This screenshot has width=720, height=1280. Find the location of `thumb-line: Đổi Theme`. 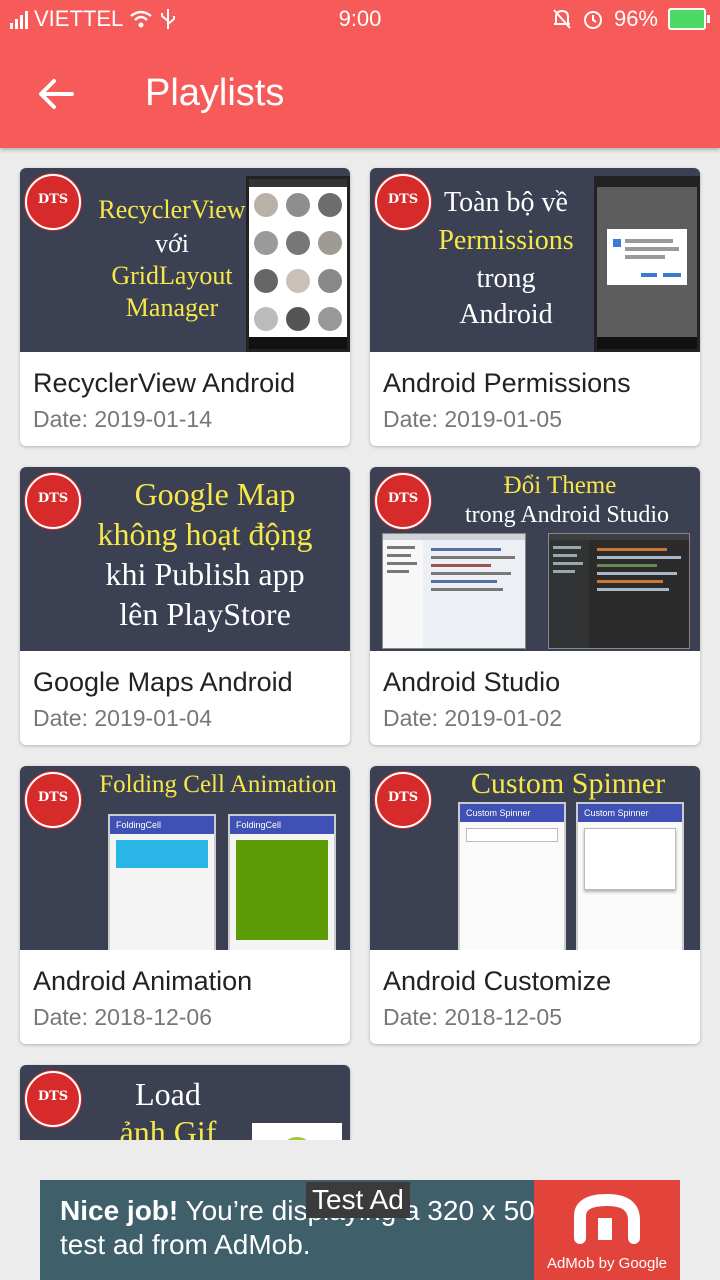

thumb-line: Đổi Theme is located at coordinates (560, 485).